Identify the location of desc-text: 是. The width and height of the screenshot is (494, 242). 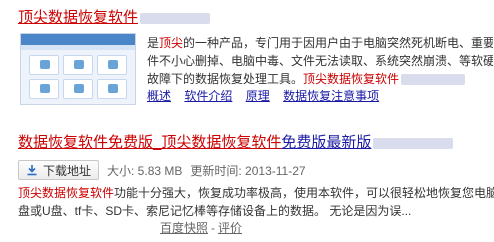
(153, 43).